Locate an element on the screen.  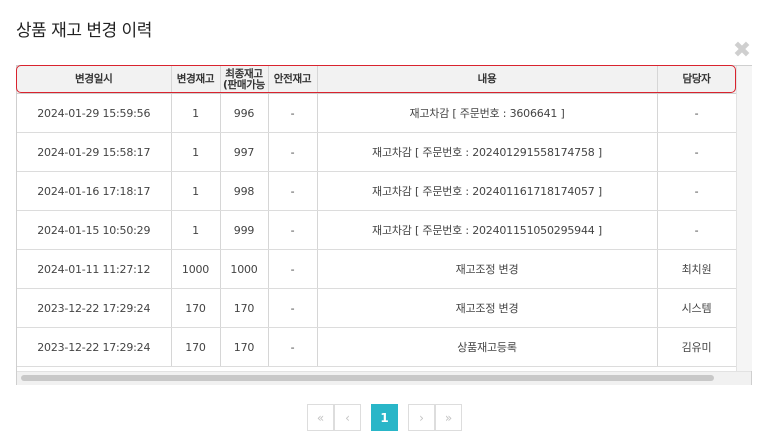
cell-content: 재고차감 [ 주문번호 : 202401291558174758 ] is located at coordinates (487, 152).